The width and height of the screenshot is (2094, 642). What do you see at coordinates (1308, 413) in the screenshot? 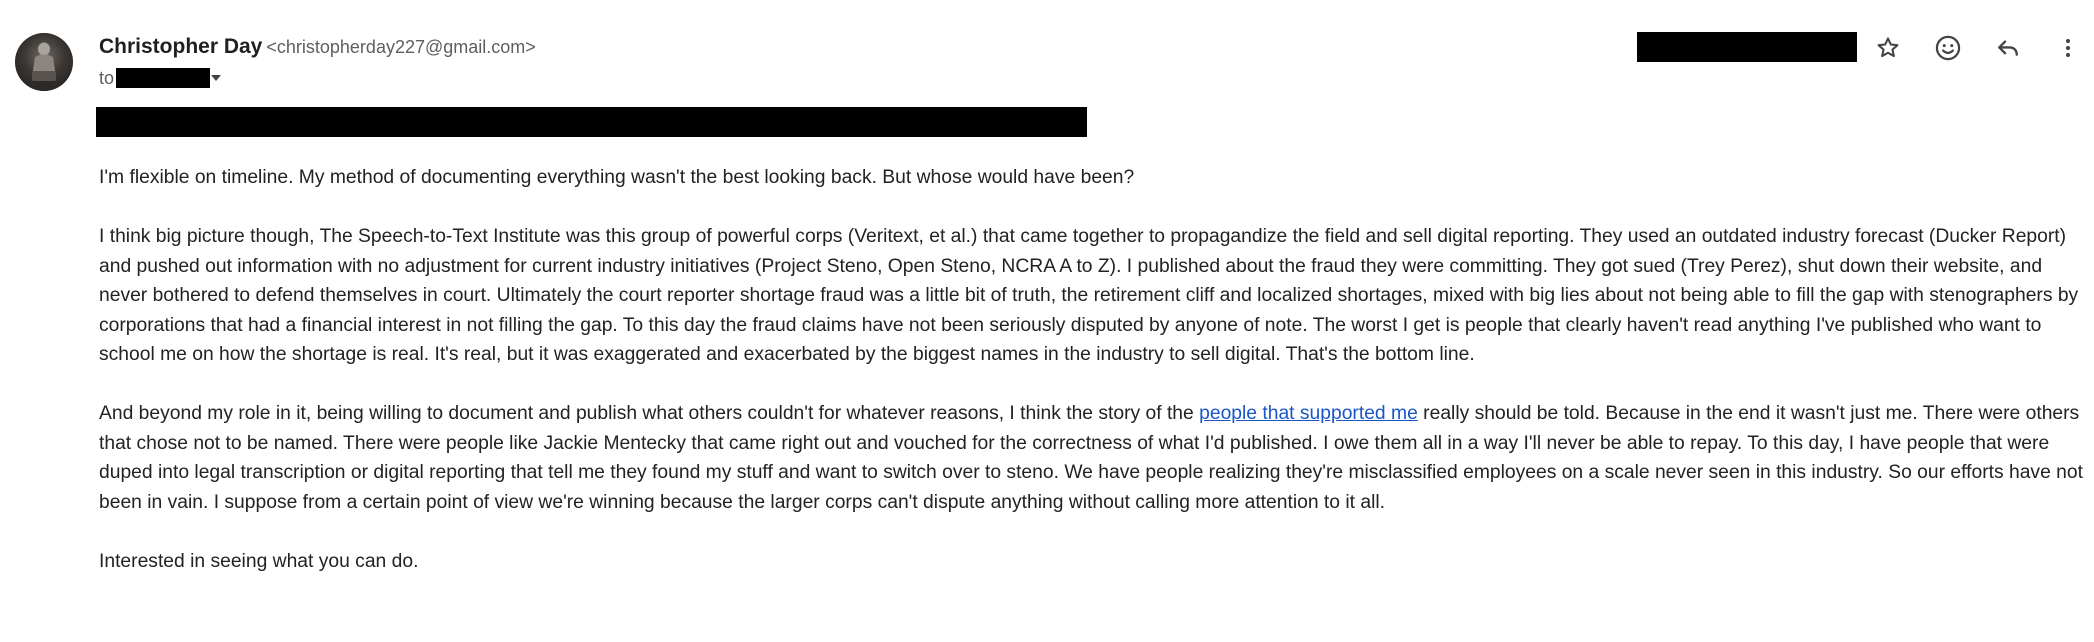
I see `supporters-link: people that supported me` at bounding box center [1308, 413].